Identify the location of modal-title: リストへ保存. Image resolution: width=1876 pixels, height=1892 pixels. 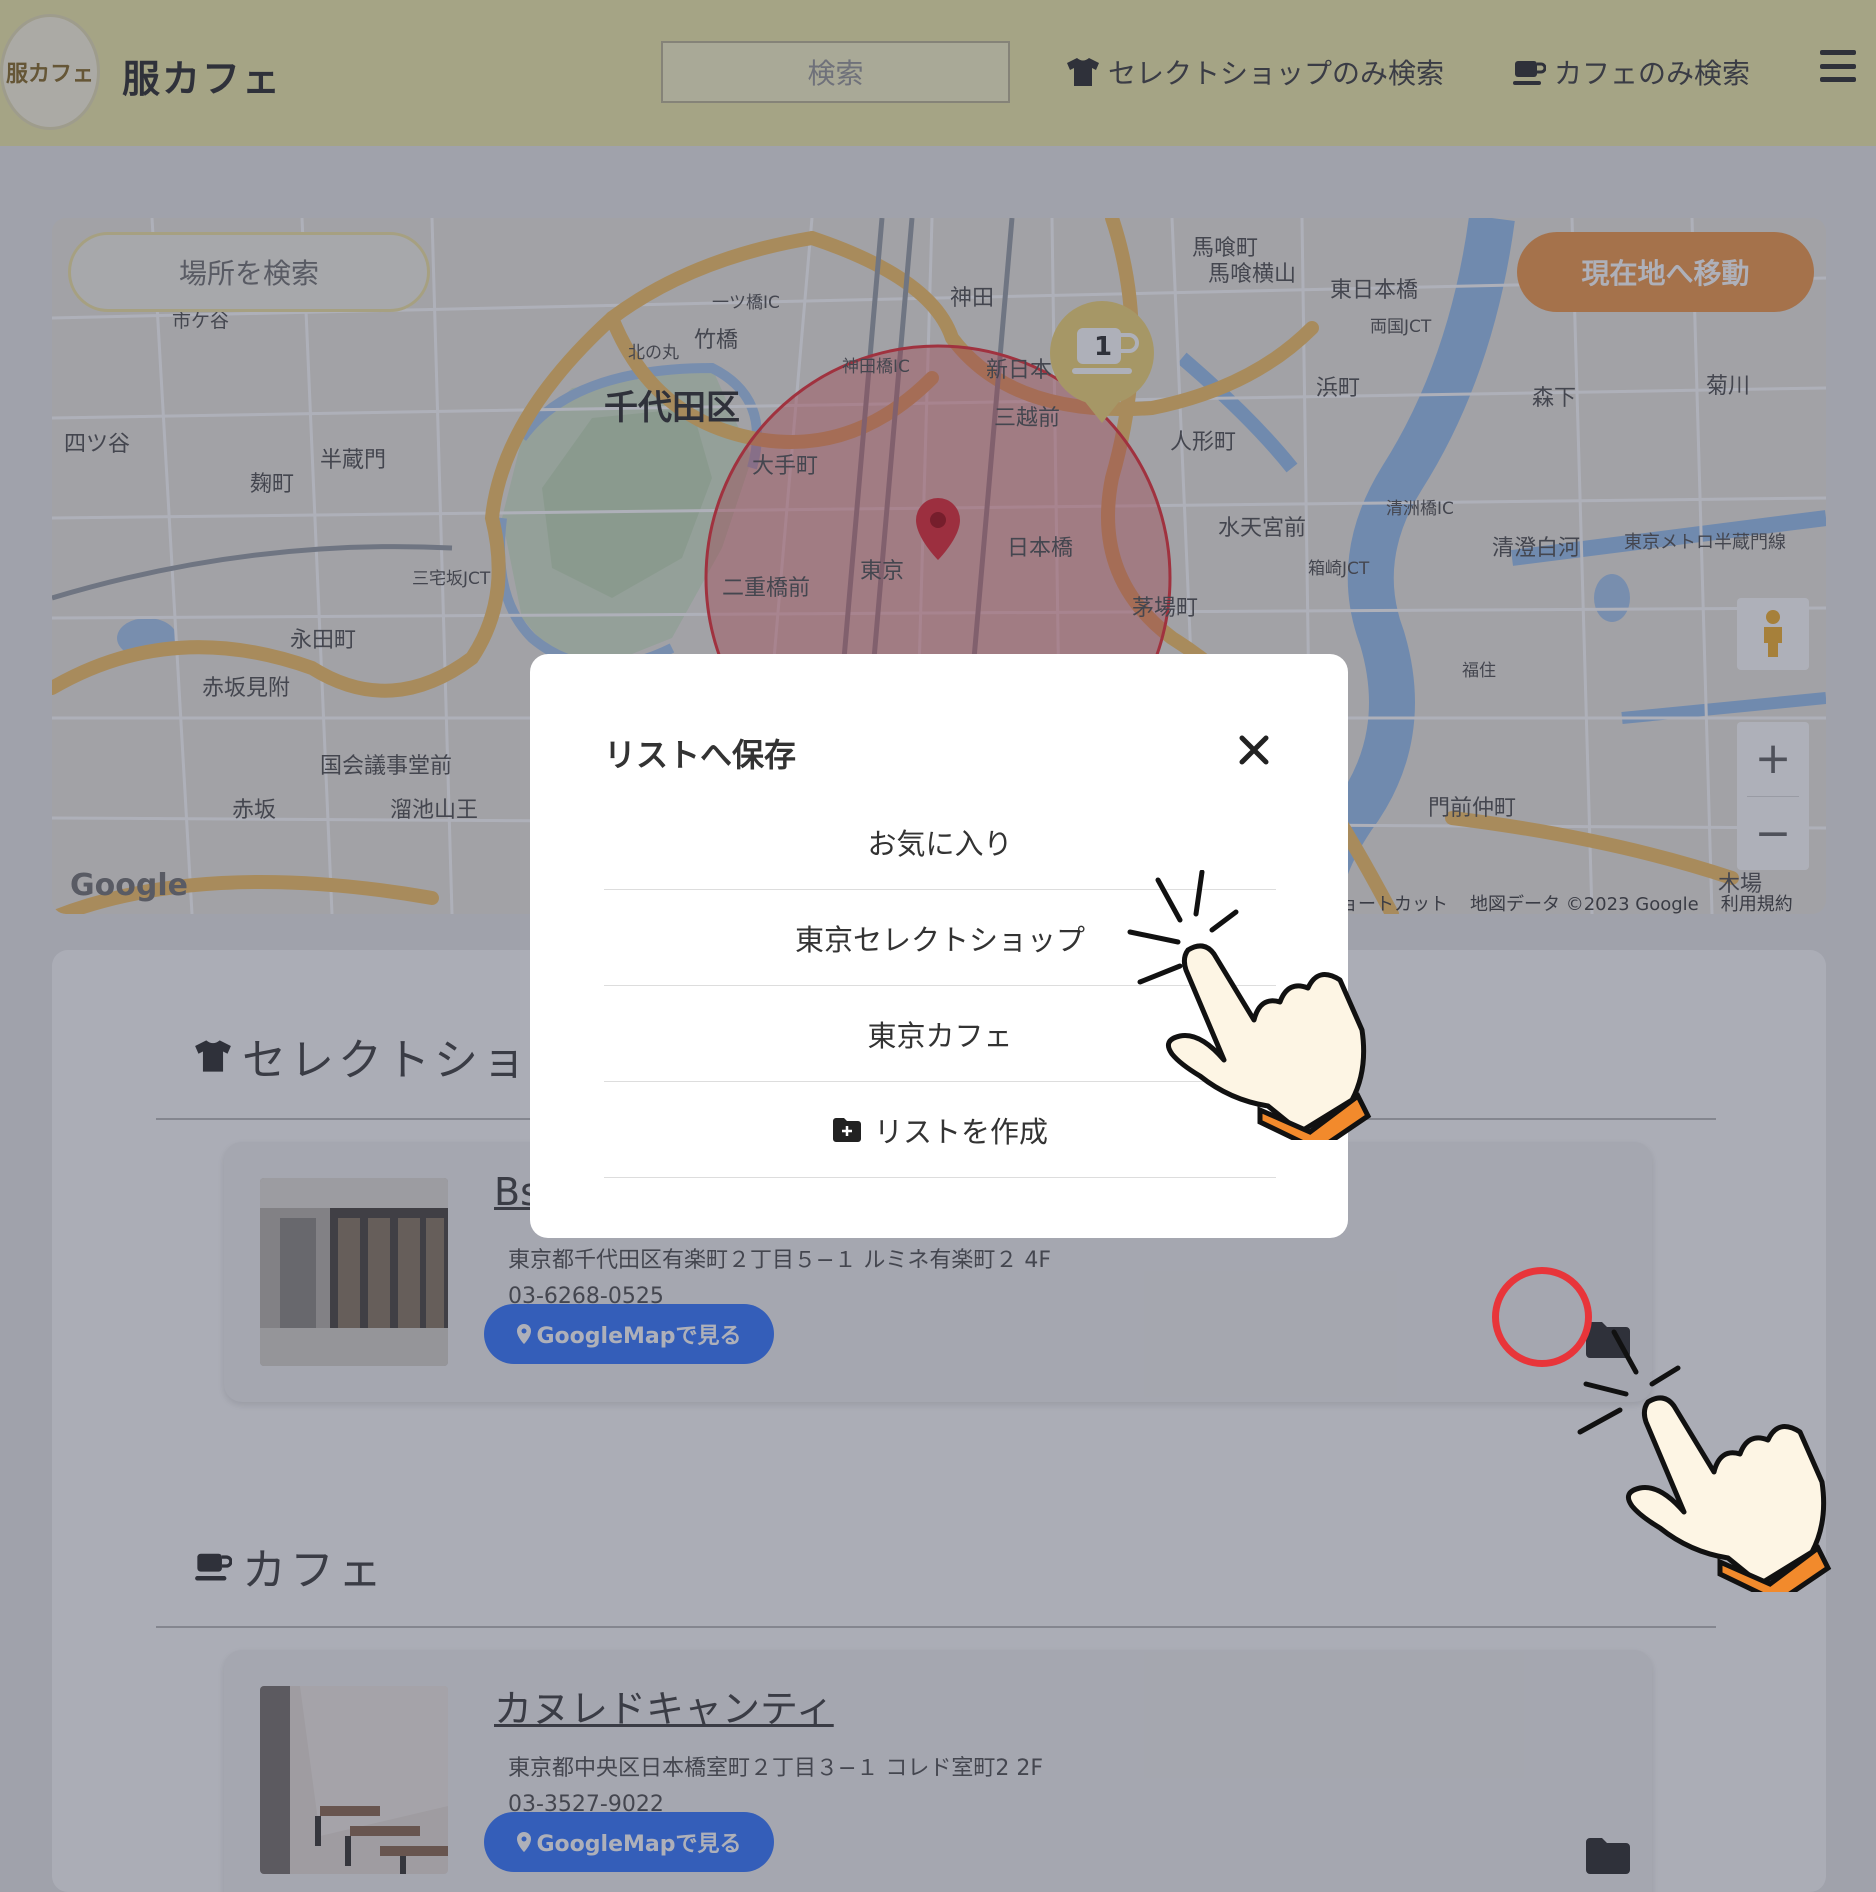
(700, 755).